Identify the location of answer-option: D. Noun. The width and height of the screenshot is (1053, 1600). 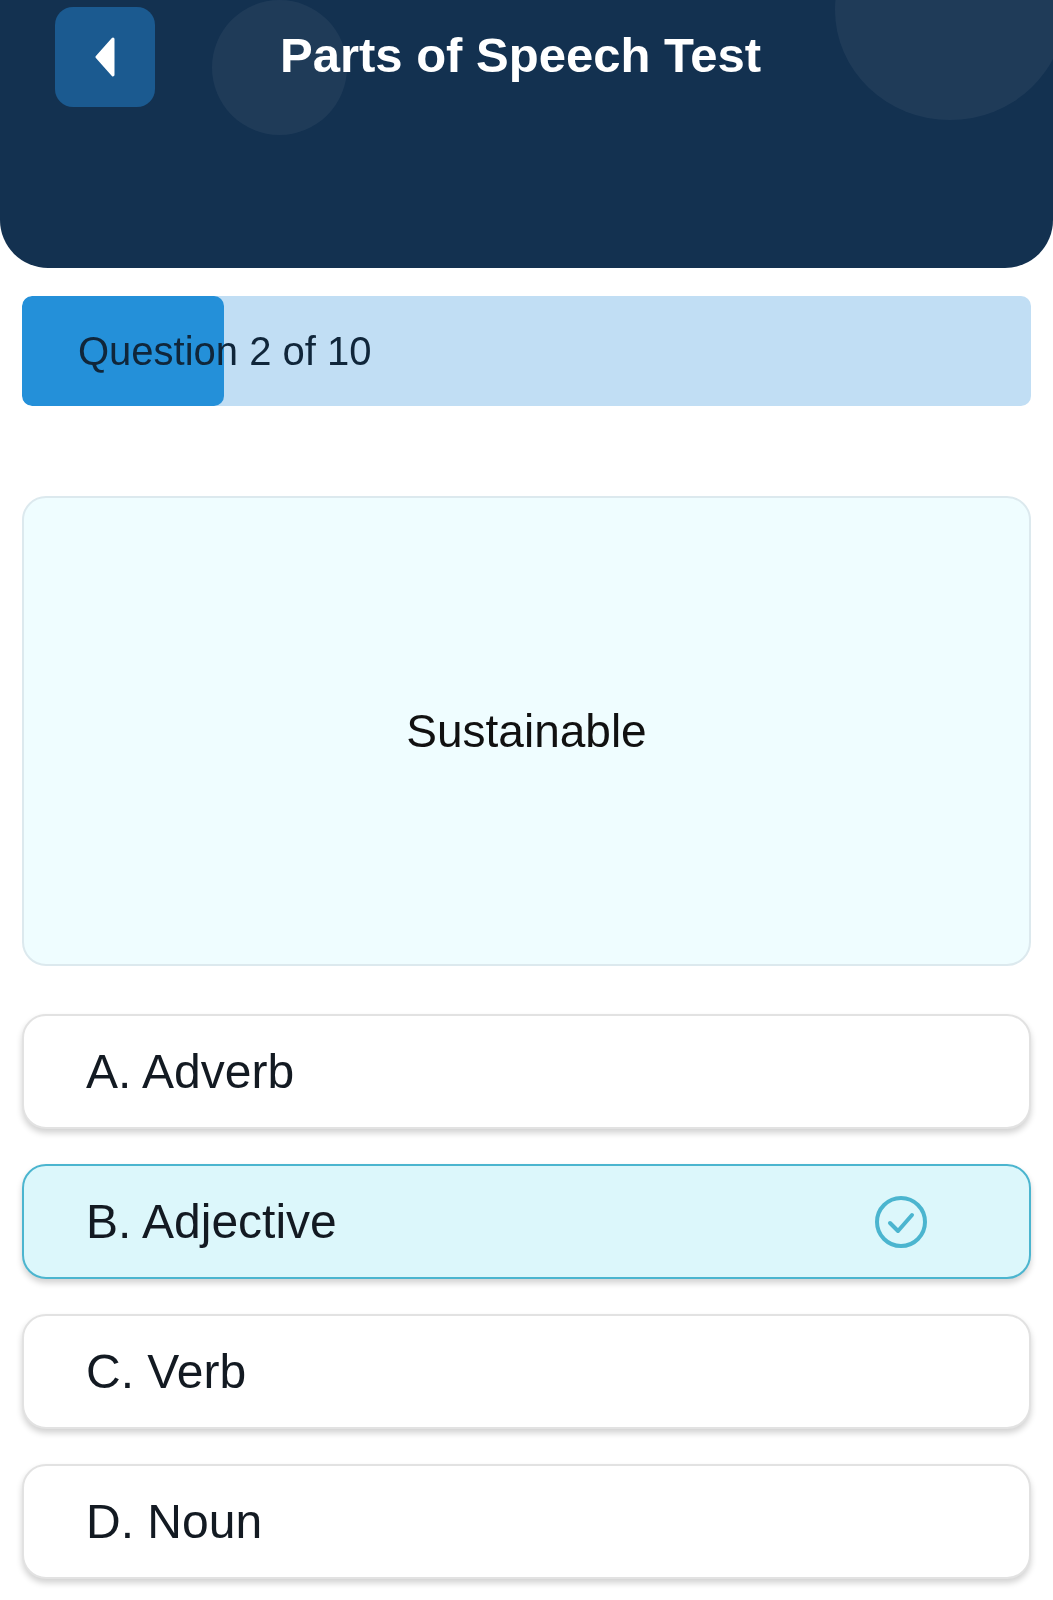
(526, 1521).